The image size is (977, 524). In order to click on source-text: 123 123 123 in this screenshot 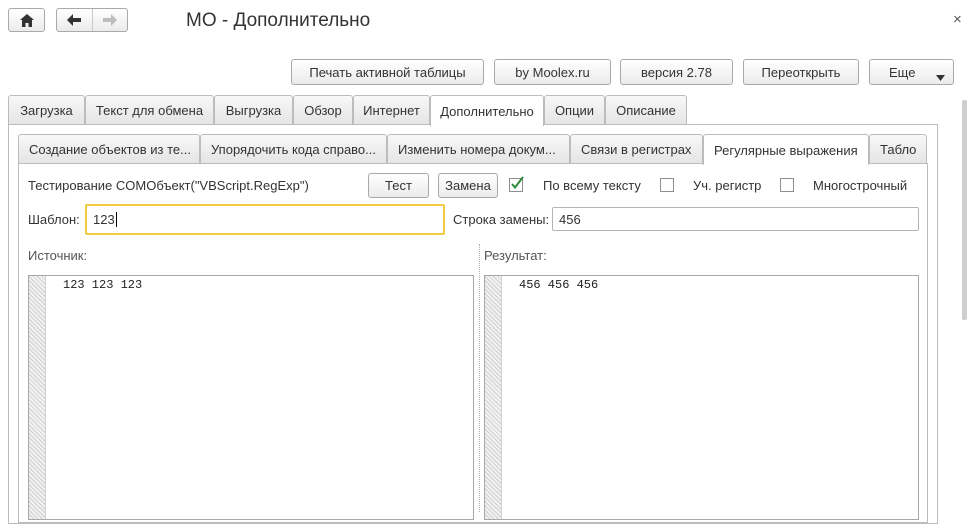, I will do `click(103, 285)`.